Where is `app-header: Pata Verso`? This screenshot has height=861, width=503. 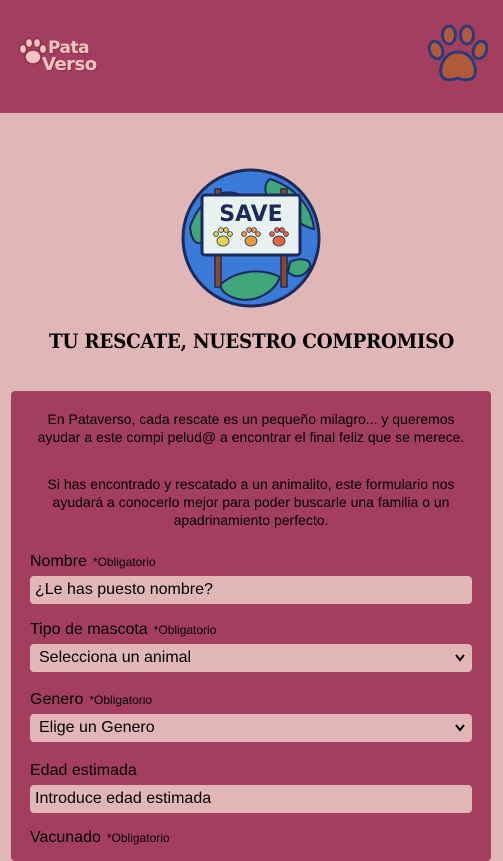 app-header: Pata Verso is located at coordinates (251, 56).